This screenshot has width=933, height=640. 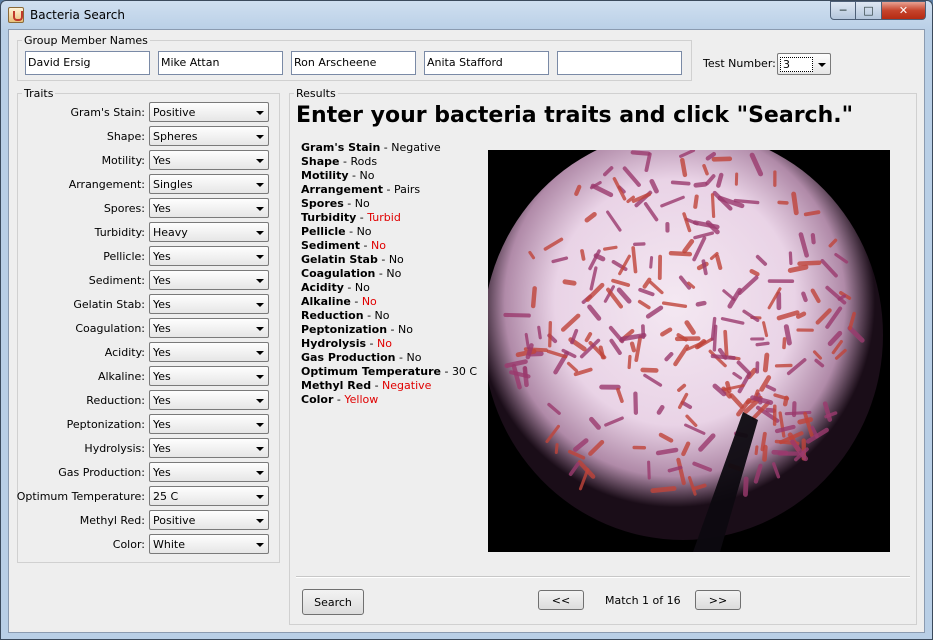 What do you see at coordinates (209, 184) in the screenshot?
I see `trait-select: Singles` at bounding box center [209, 184].